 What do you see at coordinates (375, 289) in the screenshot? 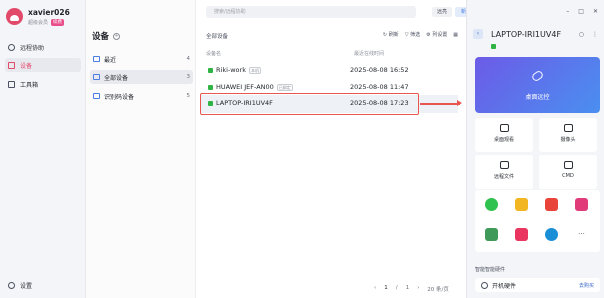
I see `prev-page-icon: ‹` at bounding box center [375, 289].